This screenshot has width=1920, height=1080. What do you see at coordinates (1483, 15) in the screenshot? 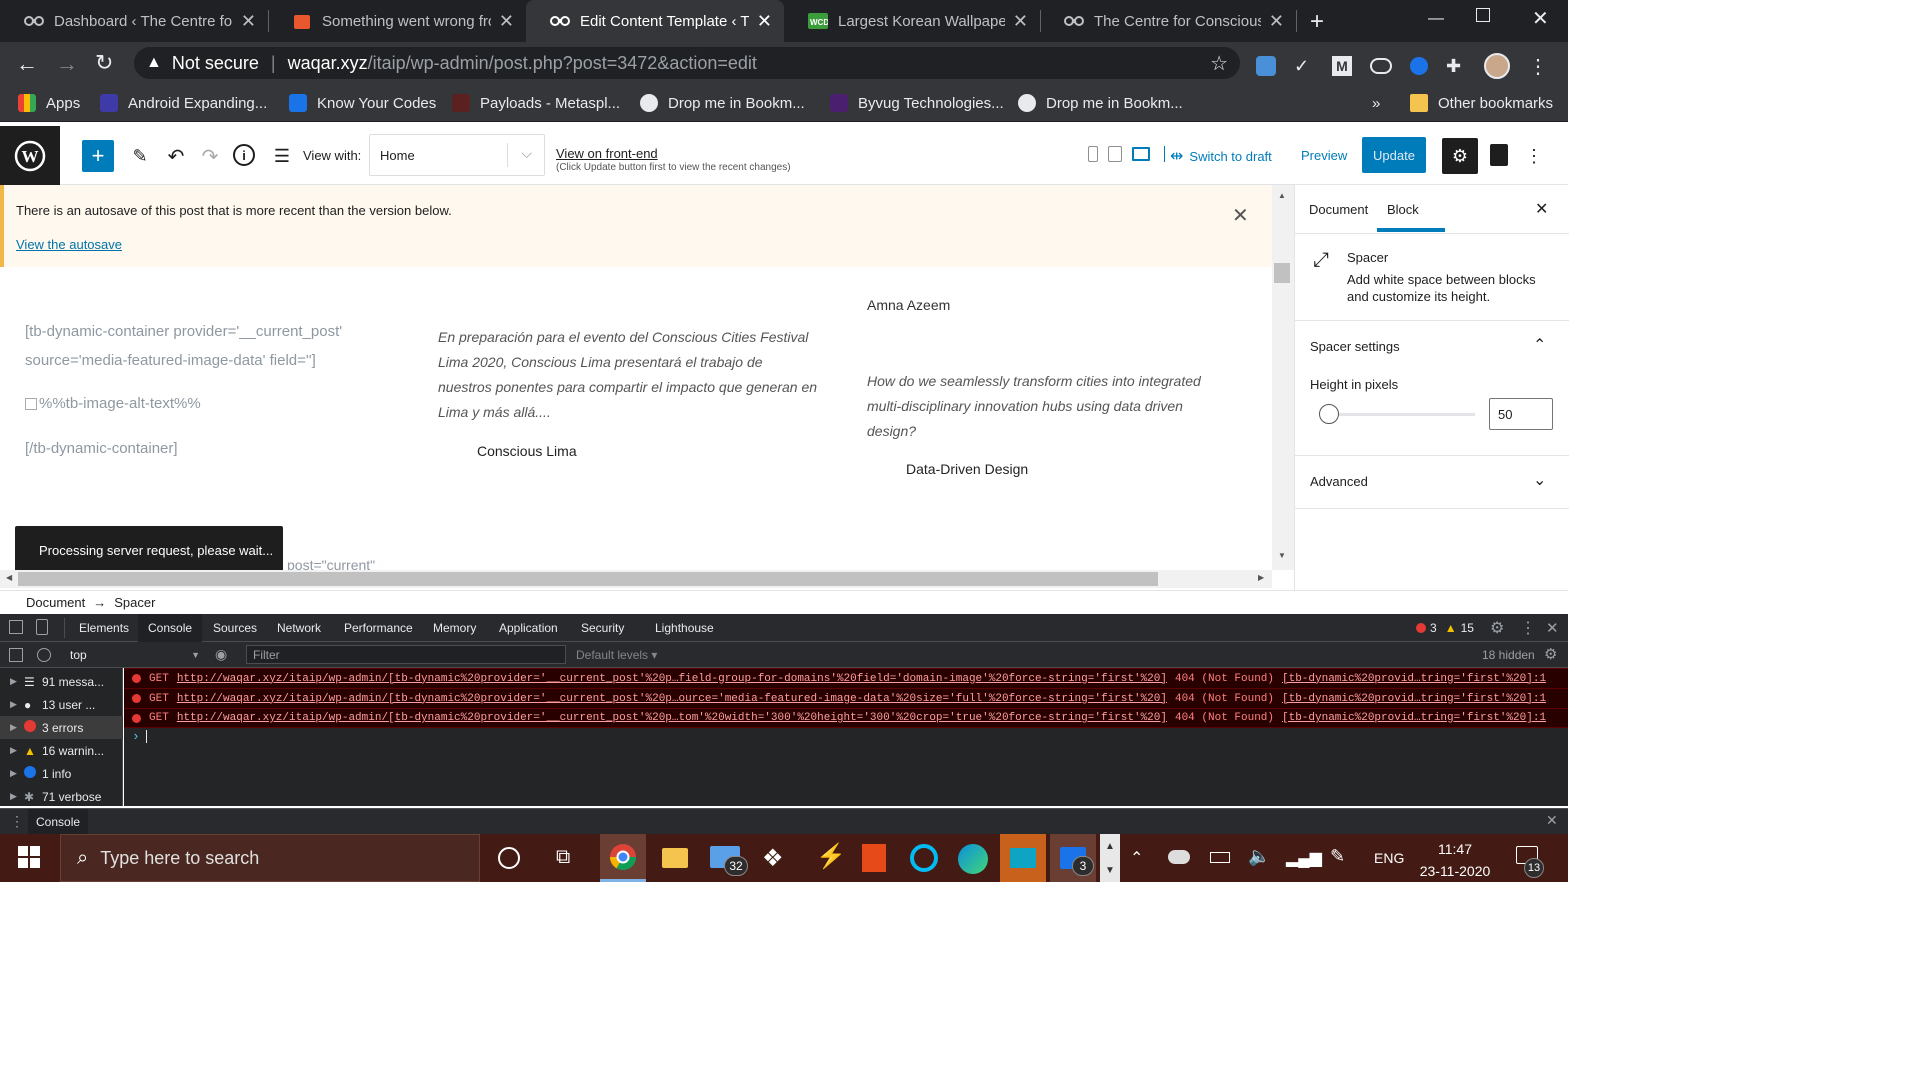
I see `restore-button` at bounding box center [1483, 15].